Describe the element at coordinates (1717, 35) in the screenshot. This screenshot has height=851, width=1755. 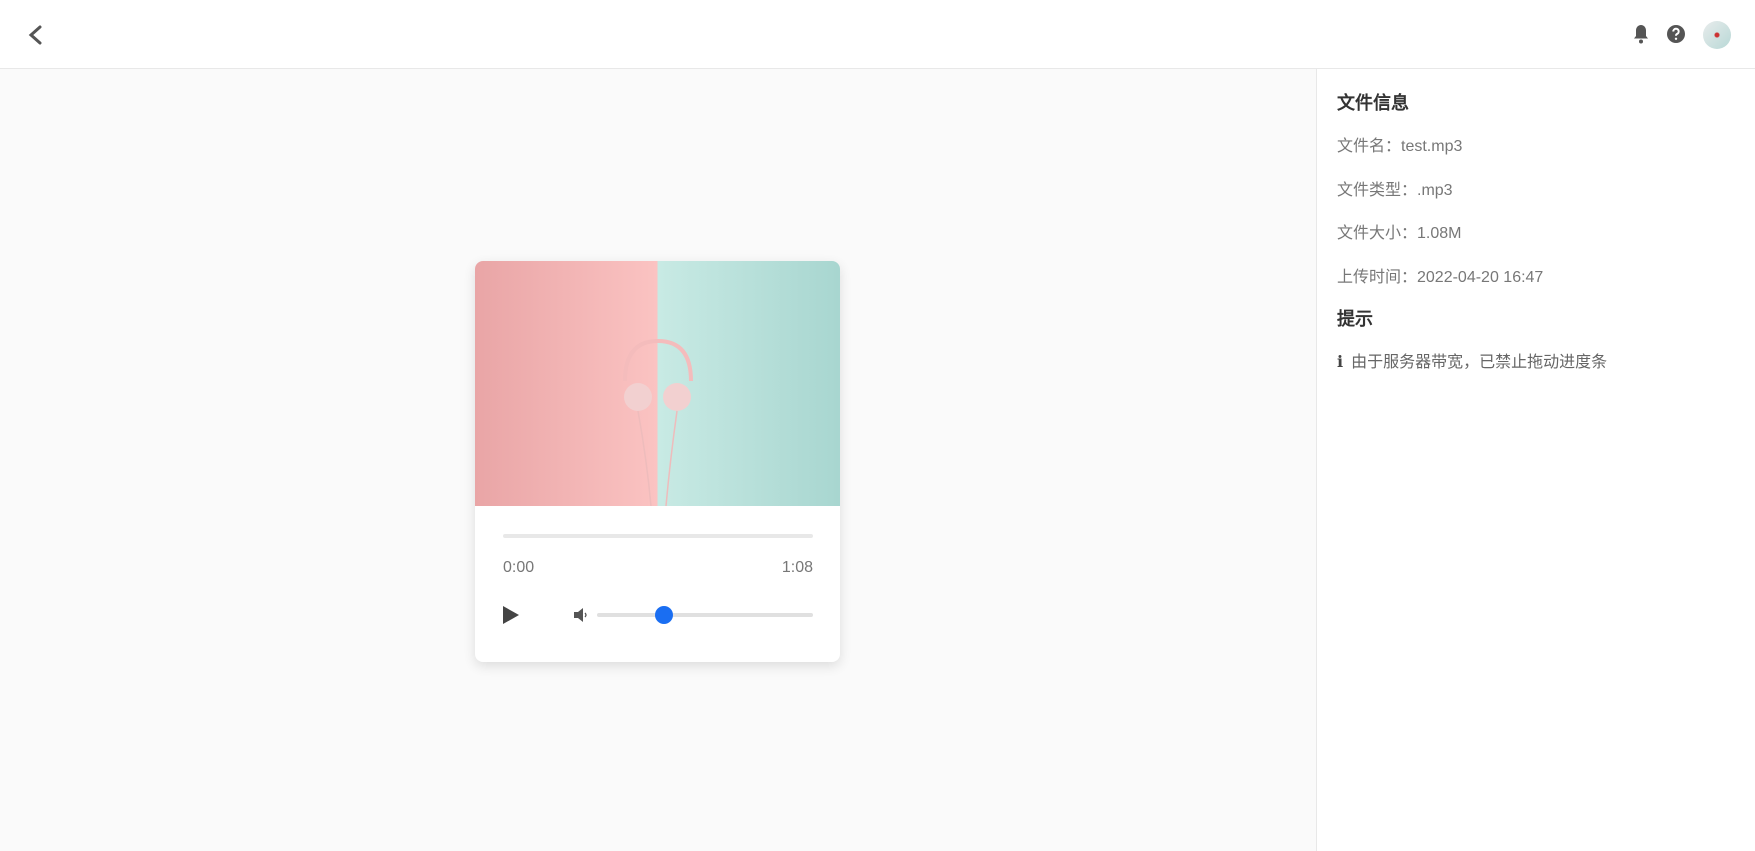
I see `avatar` at that location.